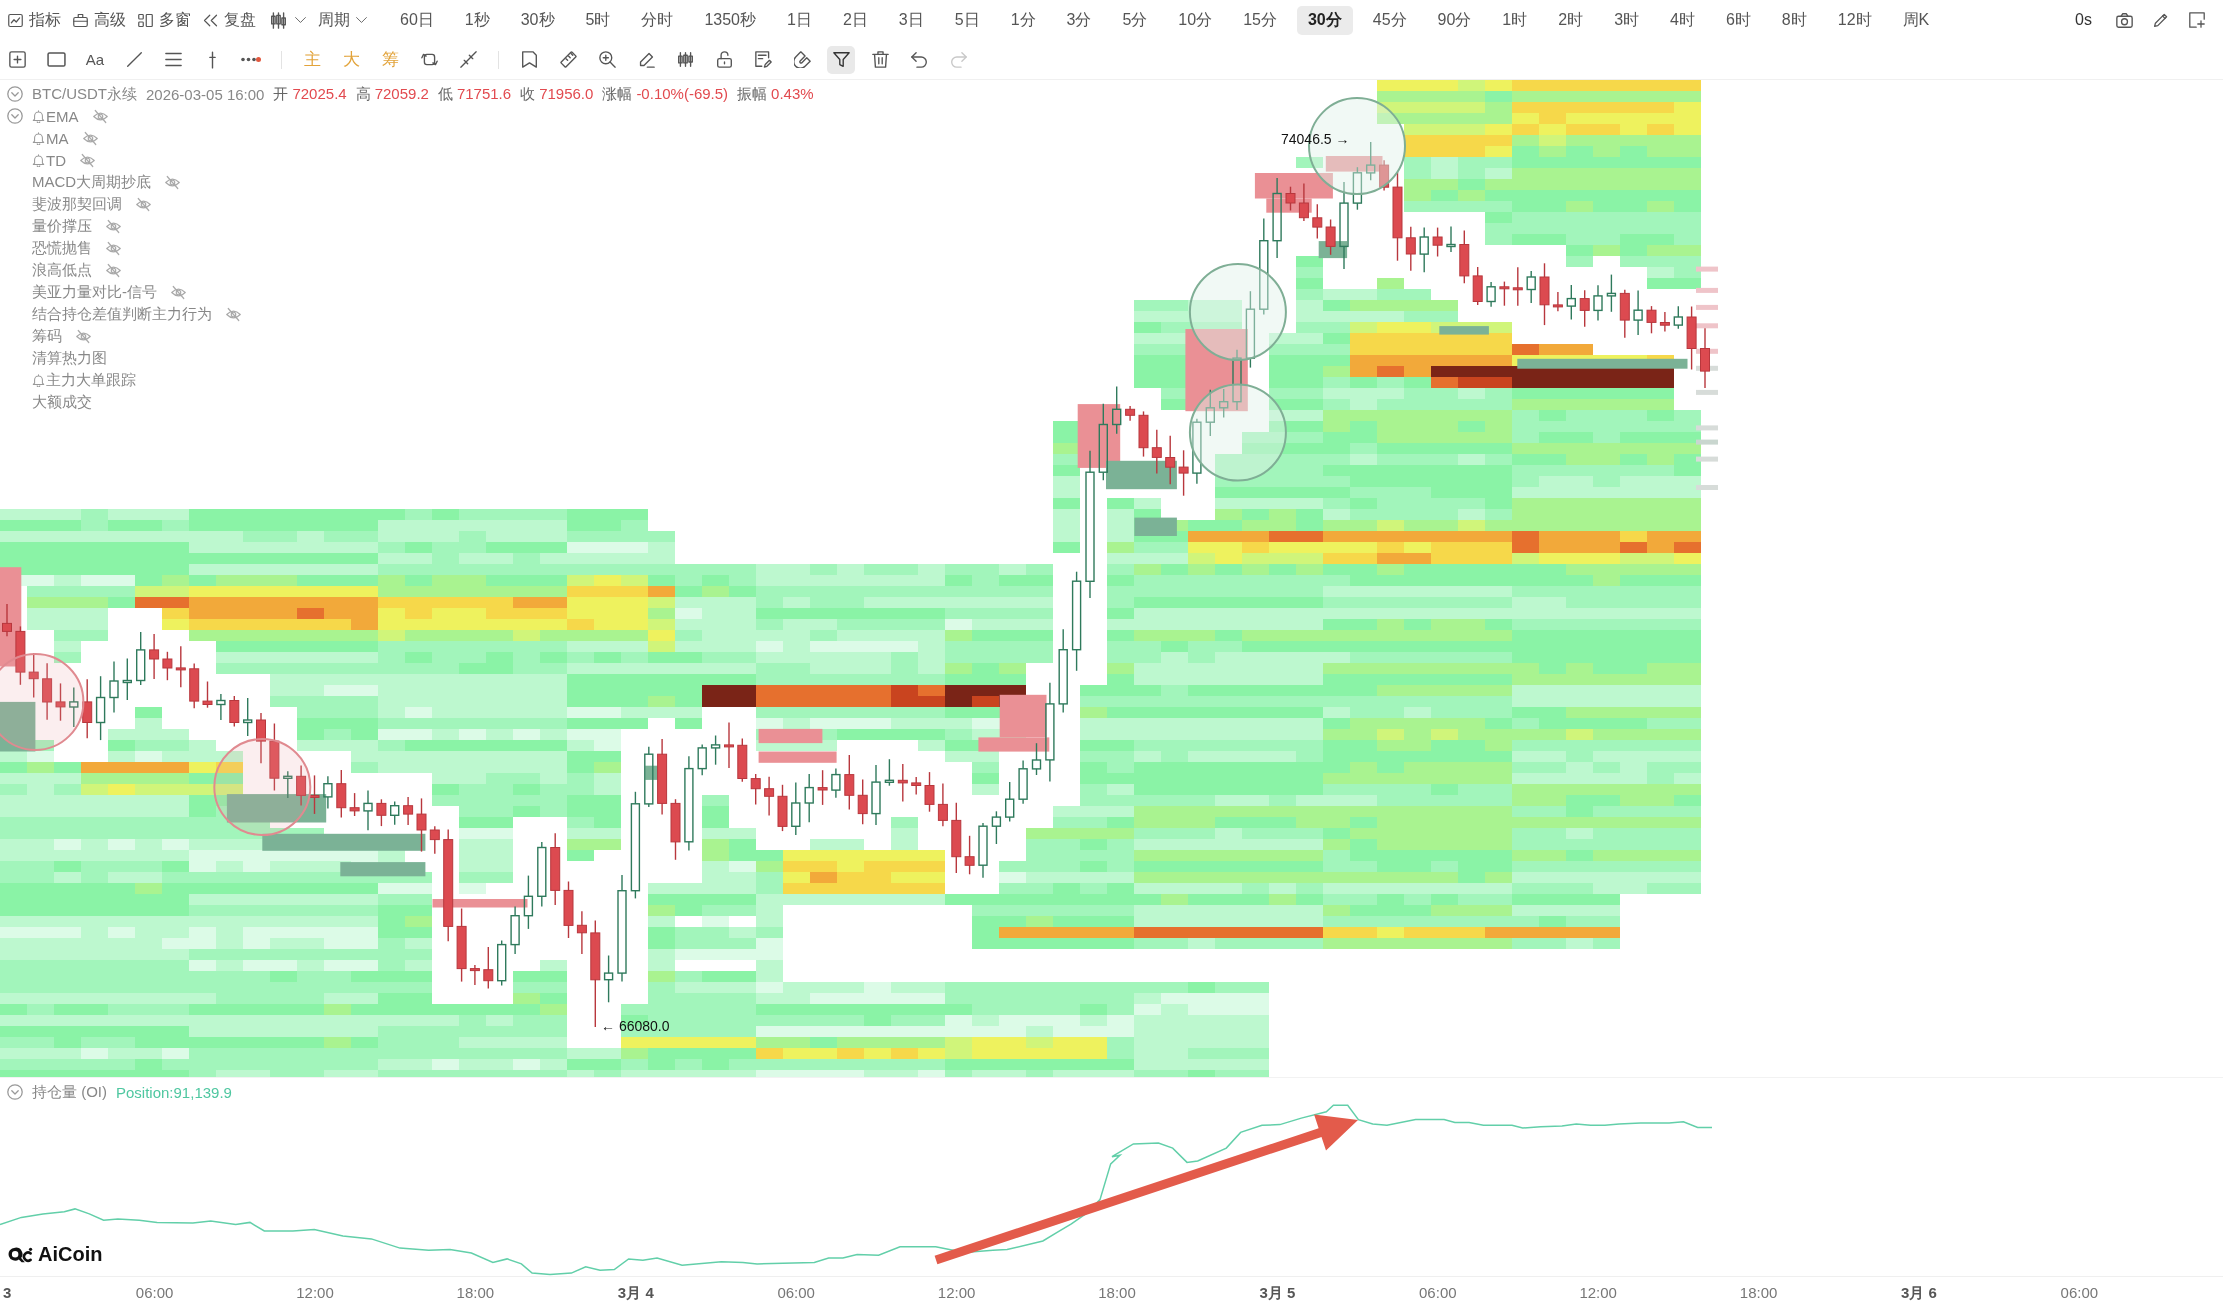  Describe the element at coordinates (342, 20) in the screenshot. I see `period-dropdown: 周期` at that location.